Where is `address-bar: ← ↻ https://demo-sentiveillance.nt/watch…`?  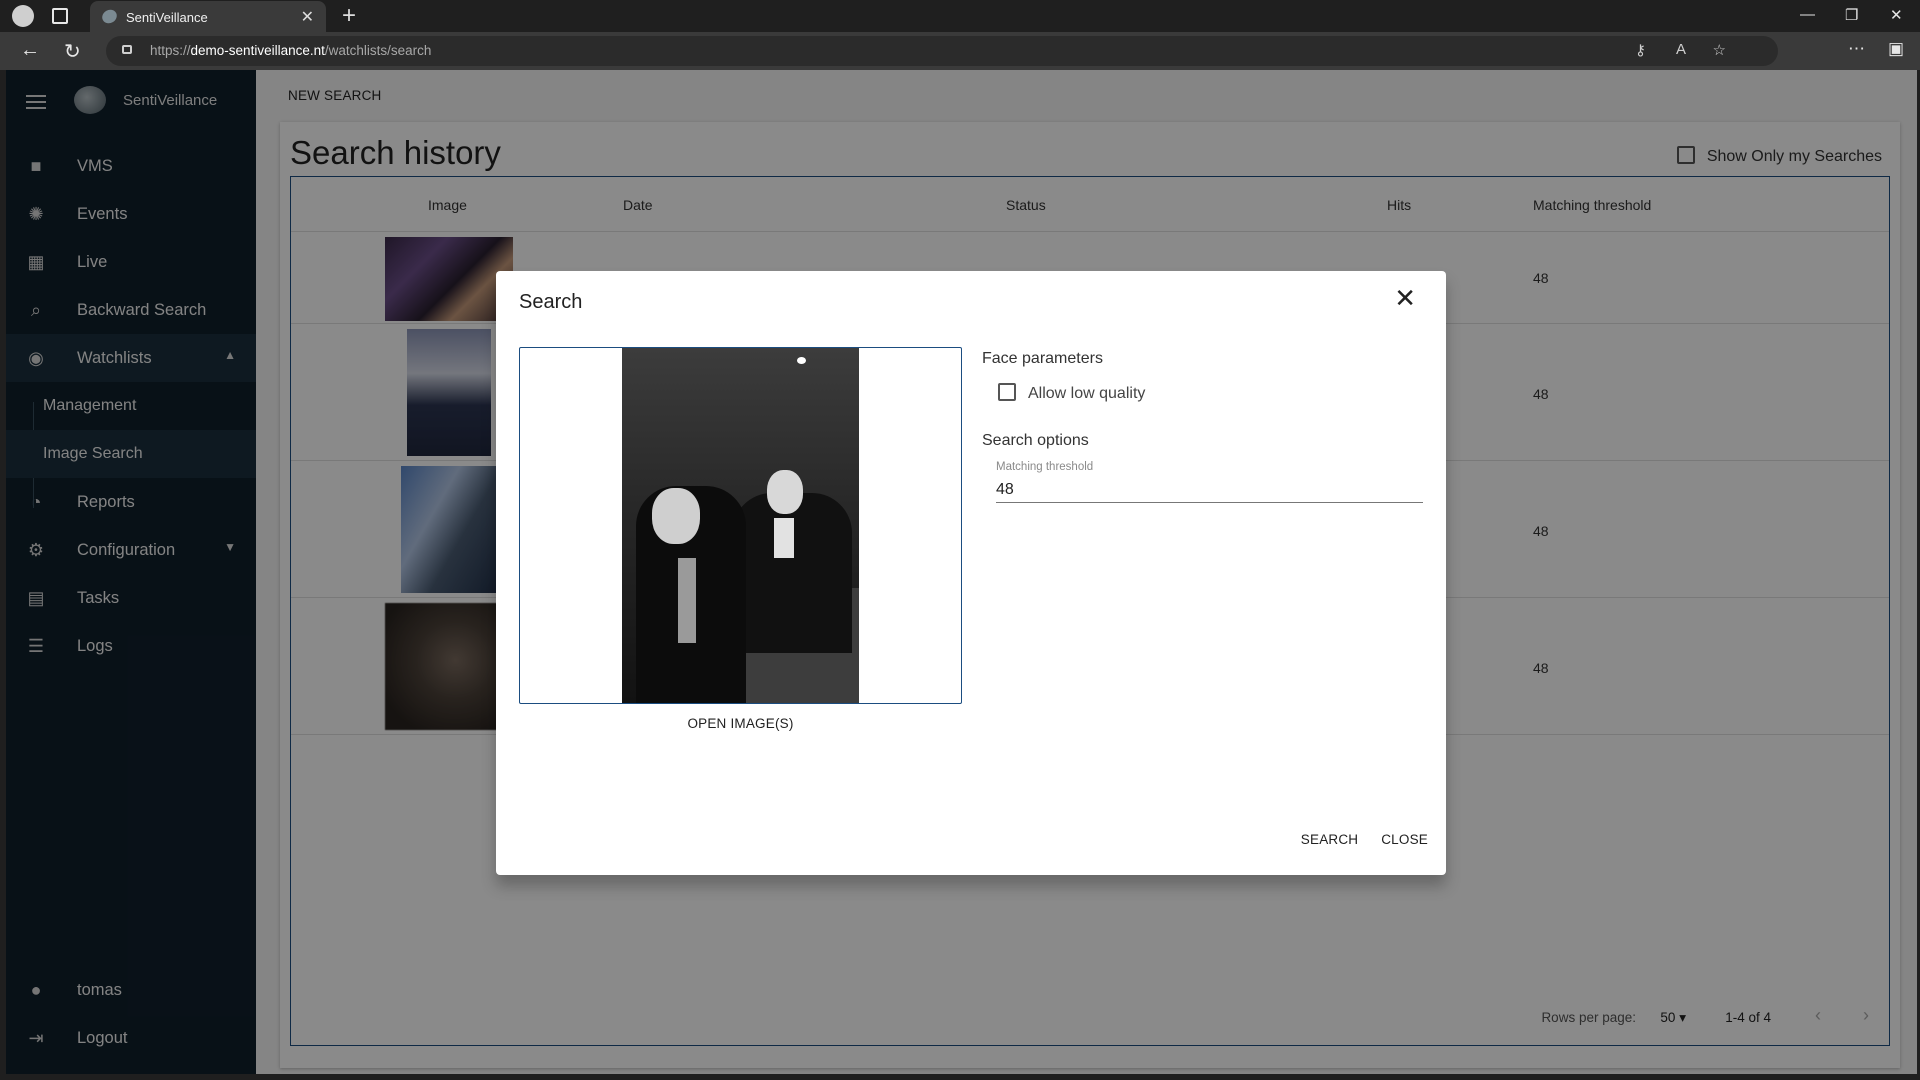 address-bar: ← ↻ https://demo-sentiveillance.nt/watch… is located at coordinates (960, 51).